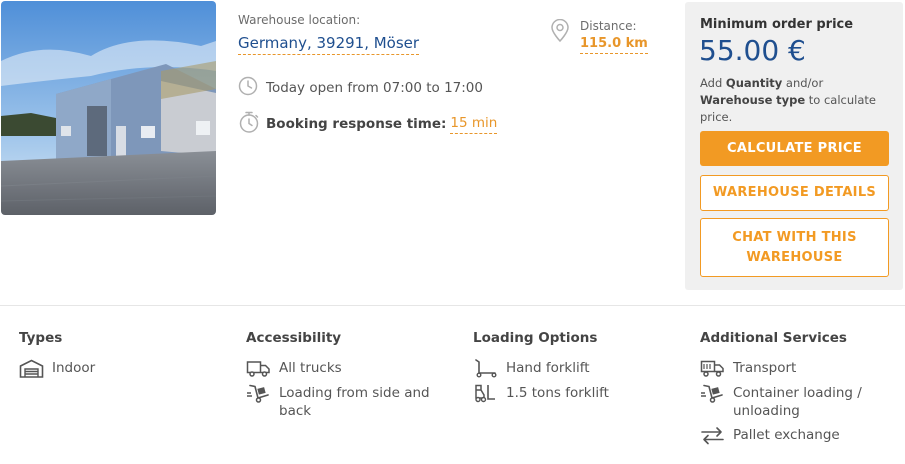 This screenshot has width=905, height=464. Describe the element at coordinates (548, 368) in the screenshot. I see `loading-hand-forklift: Hand forklift` at that location.